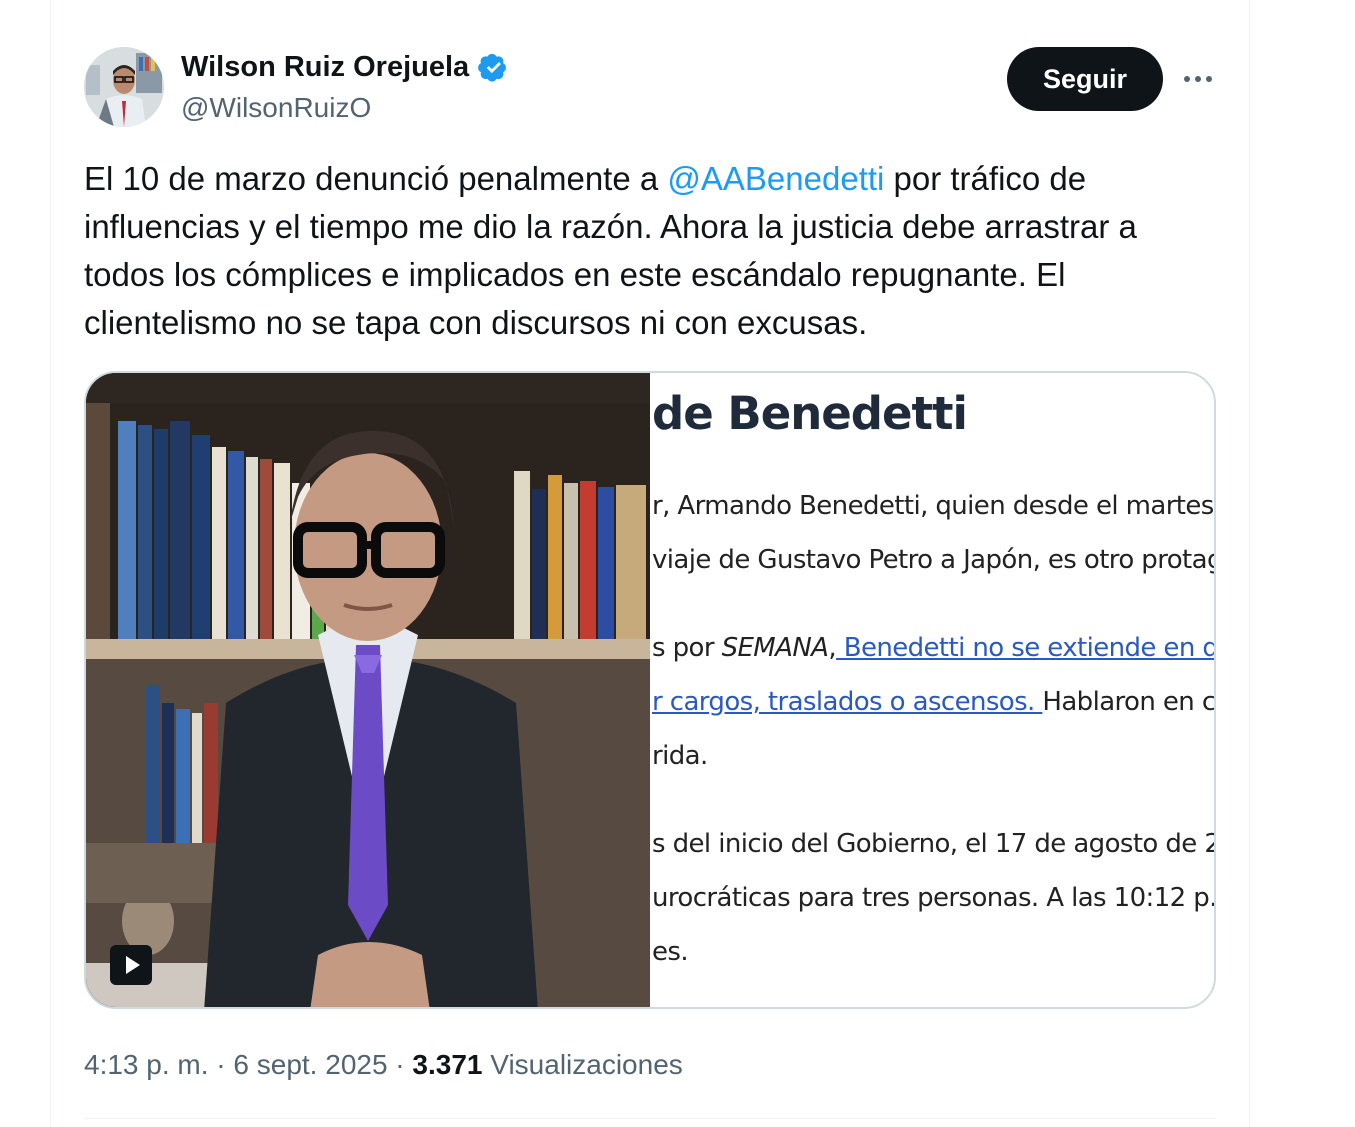  What do you see at coordinates (1129, 702) in the screenshot?
I see `article-text: Hablaron en cu` at bounding box center [1129, 702].